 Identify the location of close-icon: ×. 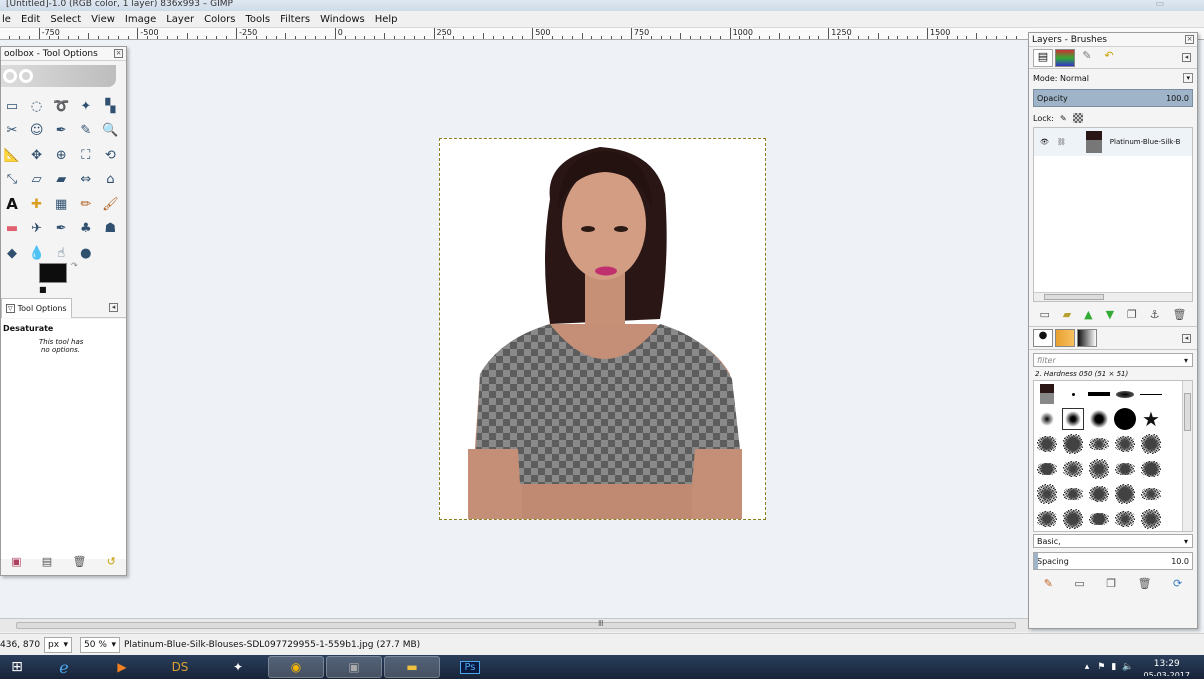
(118, 53).